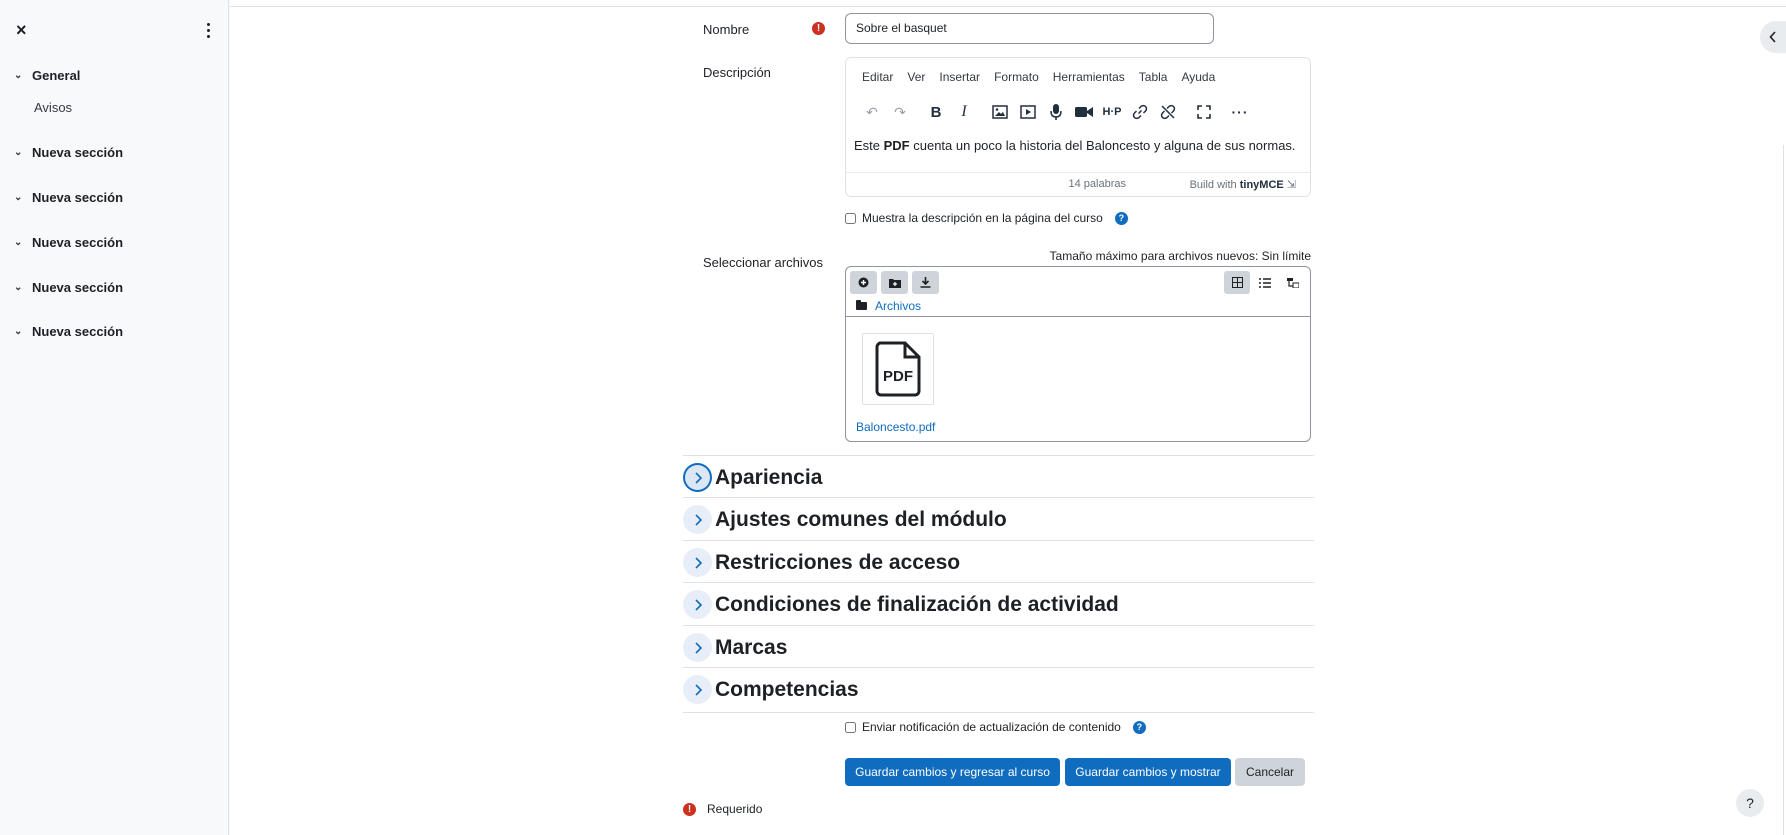 The image size is (1786, 835). Describe the element at coordinates (208, 30) in the screenshot. I see `more-options-icon` at that location.